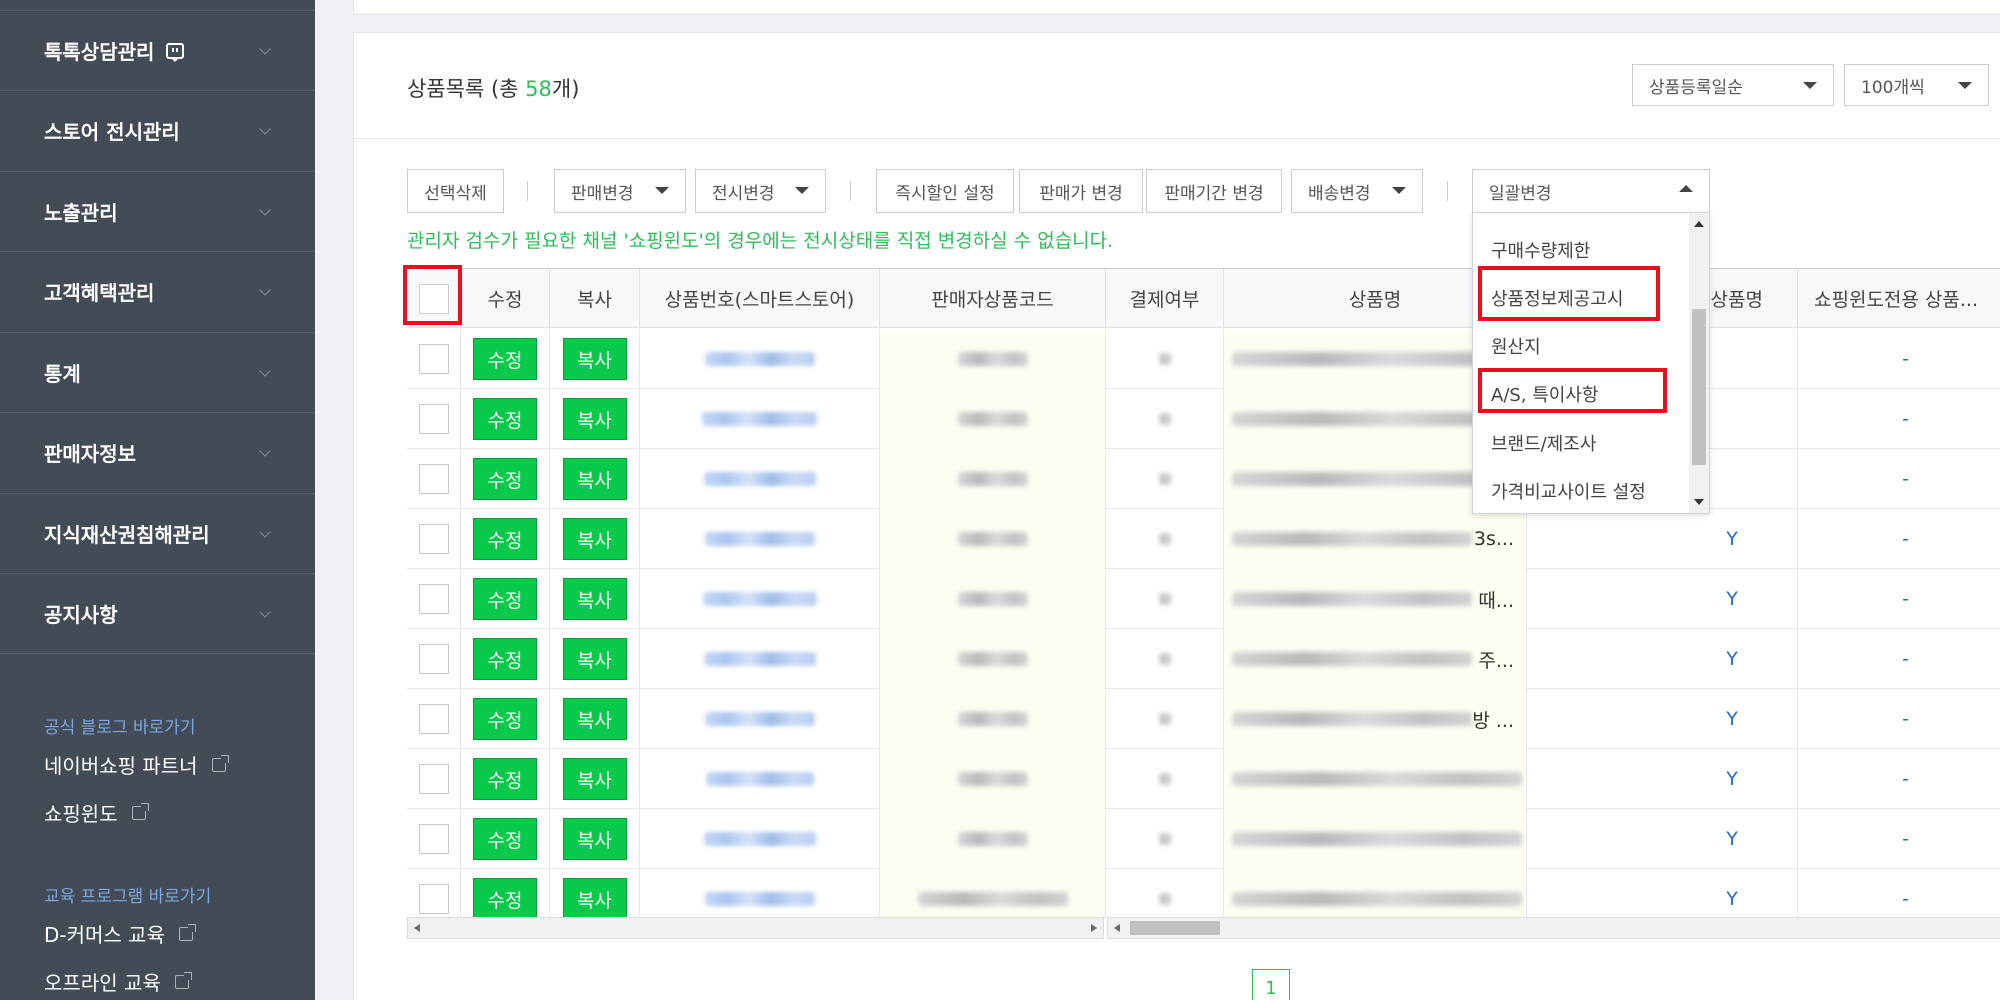  What do you see at coordinates (157, 130) in the screenshot?
I see `sidebar-item-store-display: 스토어 전시관리` at bounding box center [157, 130].